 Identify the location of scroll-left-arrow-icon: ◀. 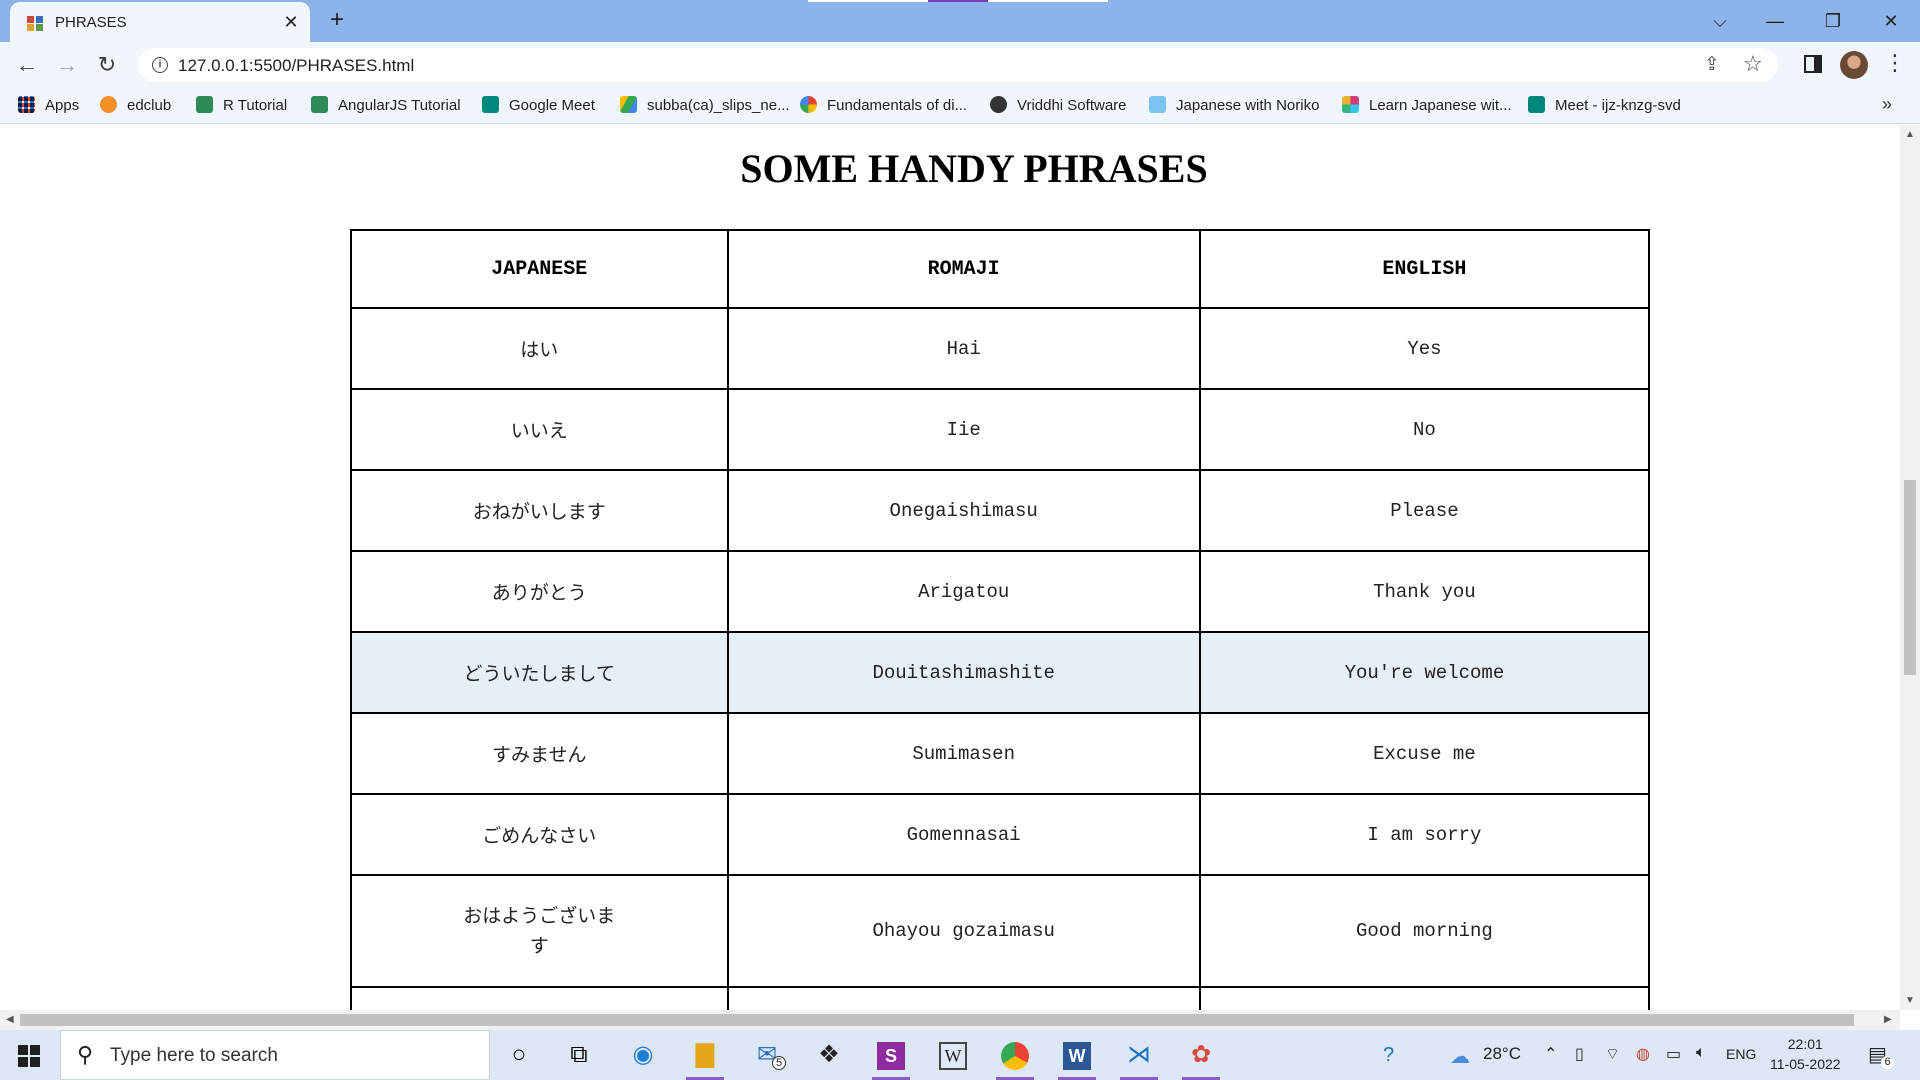
(10, 1019).